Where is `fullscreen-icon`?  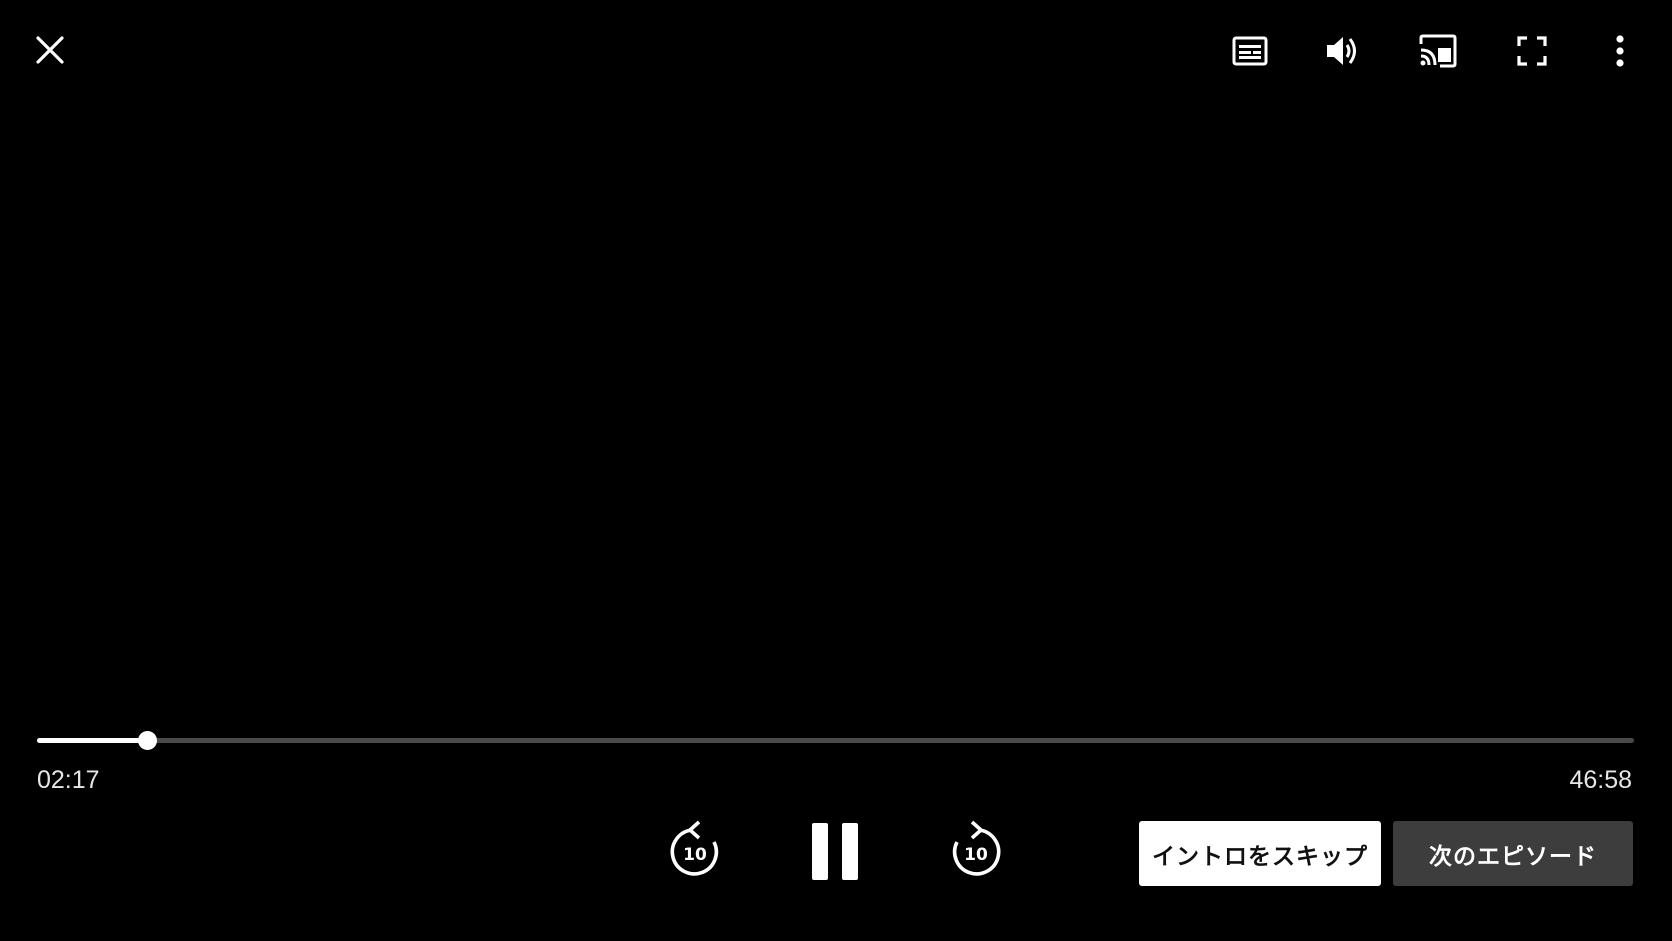
fullscreen-icon is located at coordinates (1532, 51).